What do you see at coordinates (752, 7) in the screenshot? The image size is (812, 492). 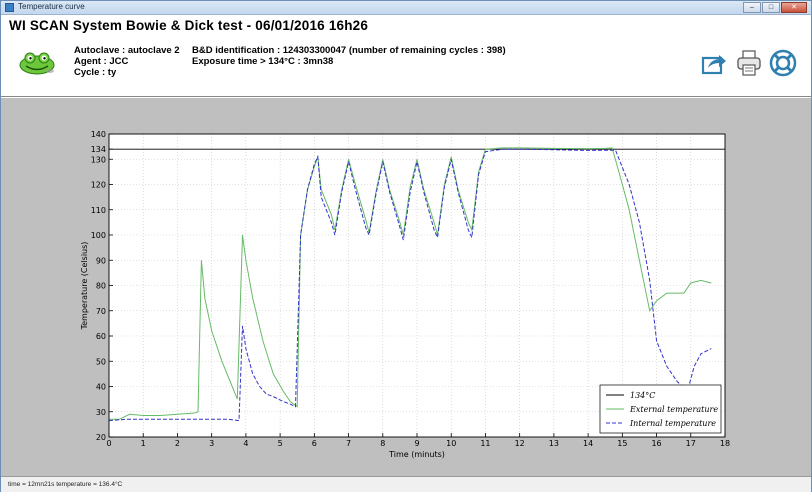 I see `minimize-button: –` at bounding box center [752, 7].